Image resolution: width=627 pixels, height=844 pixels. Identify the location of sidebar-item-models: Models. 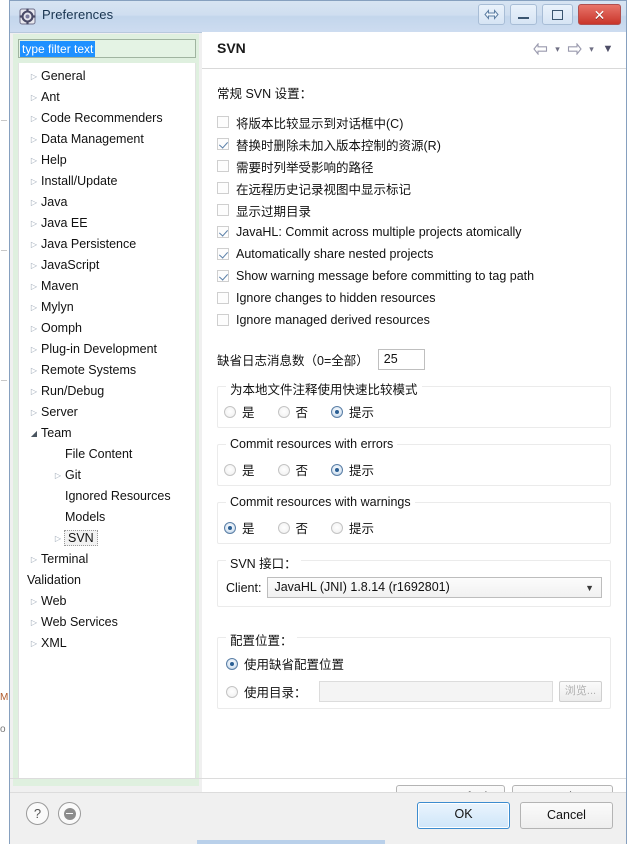
(107, 517).